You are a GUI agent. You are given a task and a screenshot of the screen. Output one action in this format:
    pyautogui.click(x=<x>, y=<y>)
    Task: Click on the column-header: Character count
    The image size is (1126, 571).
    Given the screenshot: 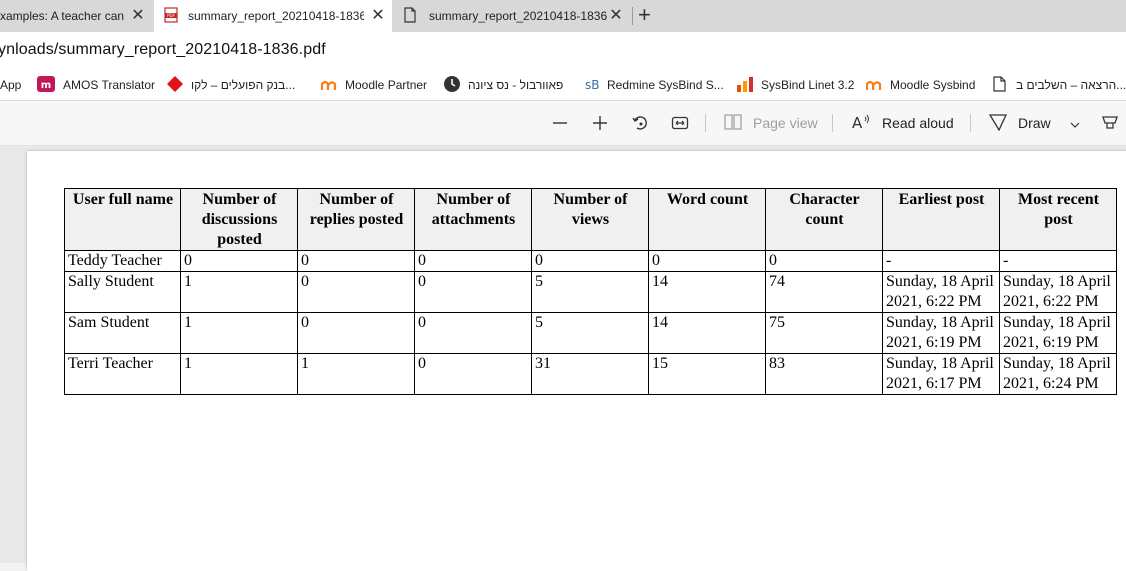 What is the action you would take?
    pyautogui.click(x=824, y=219)
    